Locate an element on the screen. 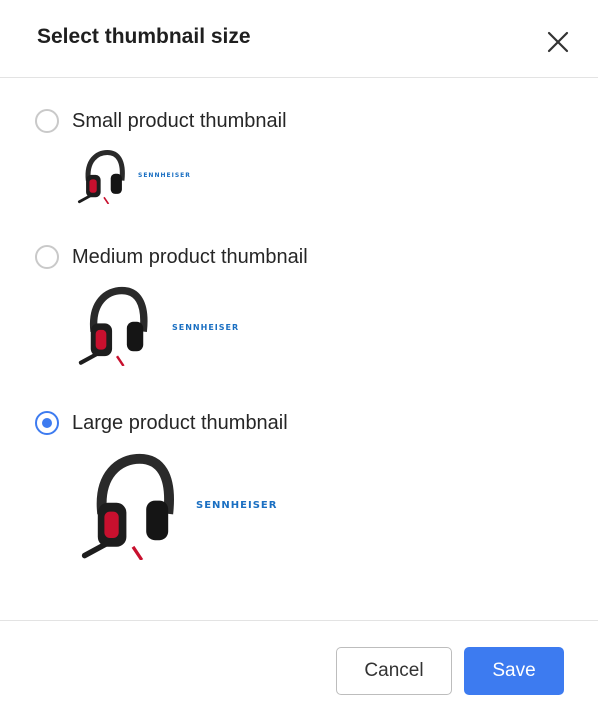  brand-logo-large: SENNHEISER is located at coordinates (237, 505).